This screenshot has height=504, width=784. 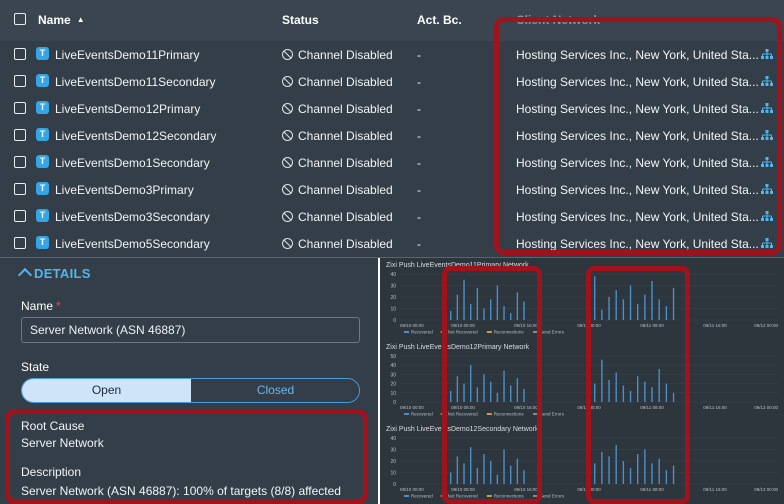 I want to click on x-tick-label: 09/11 16:00, so click(x=715, y=325).